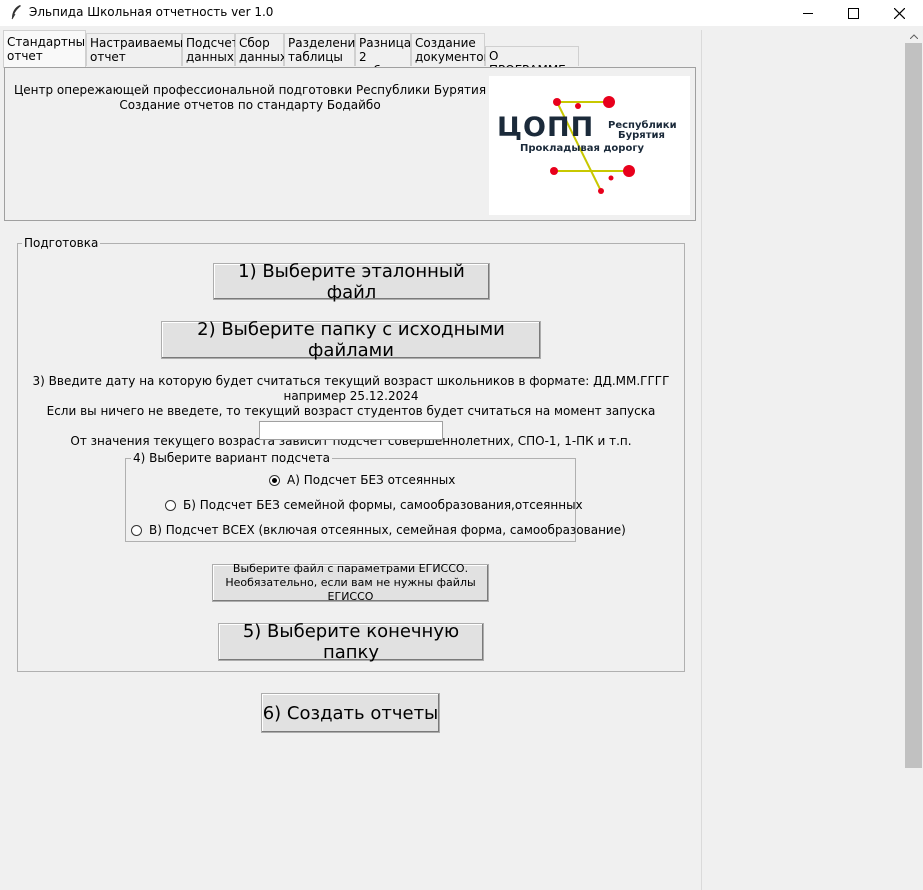 The height and width of the screenshot is (890, 923). Describe the element at coordinates (641, 135) in the screenshot. I see `logo-region-line2: Бурятия` at that location.